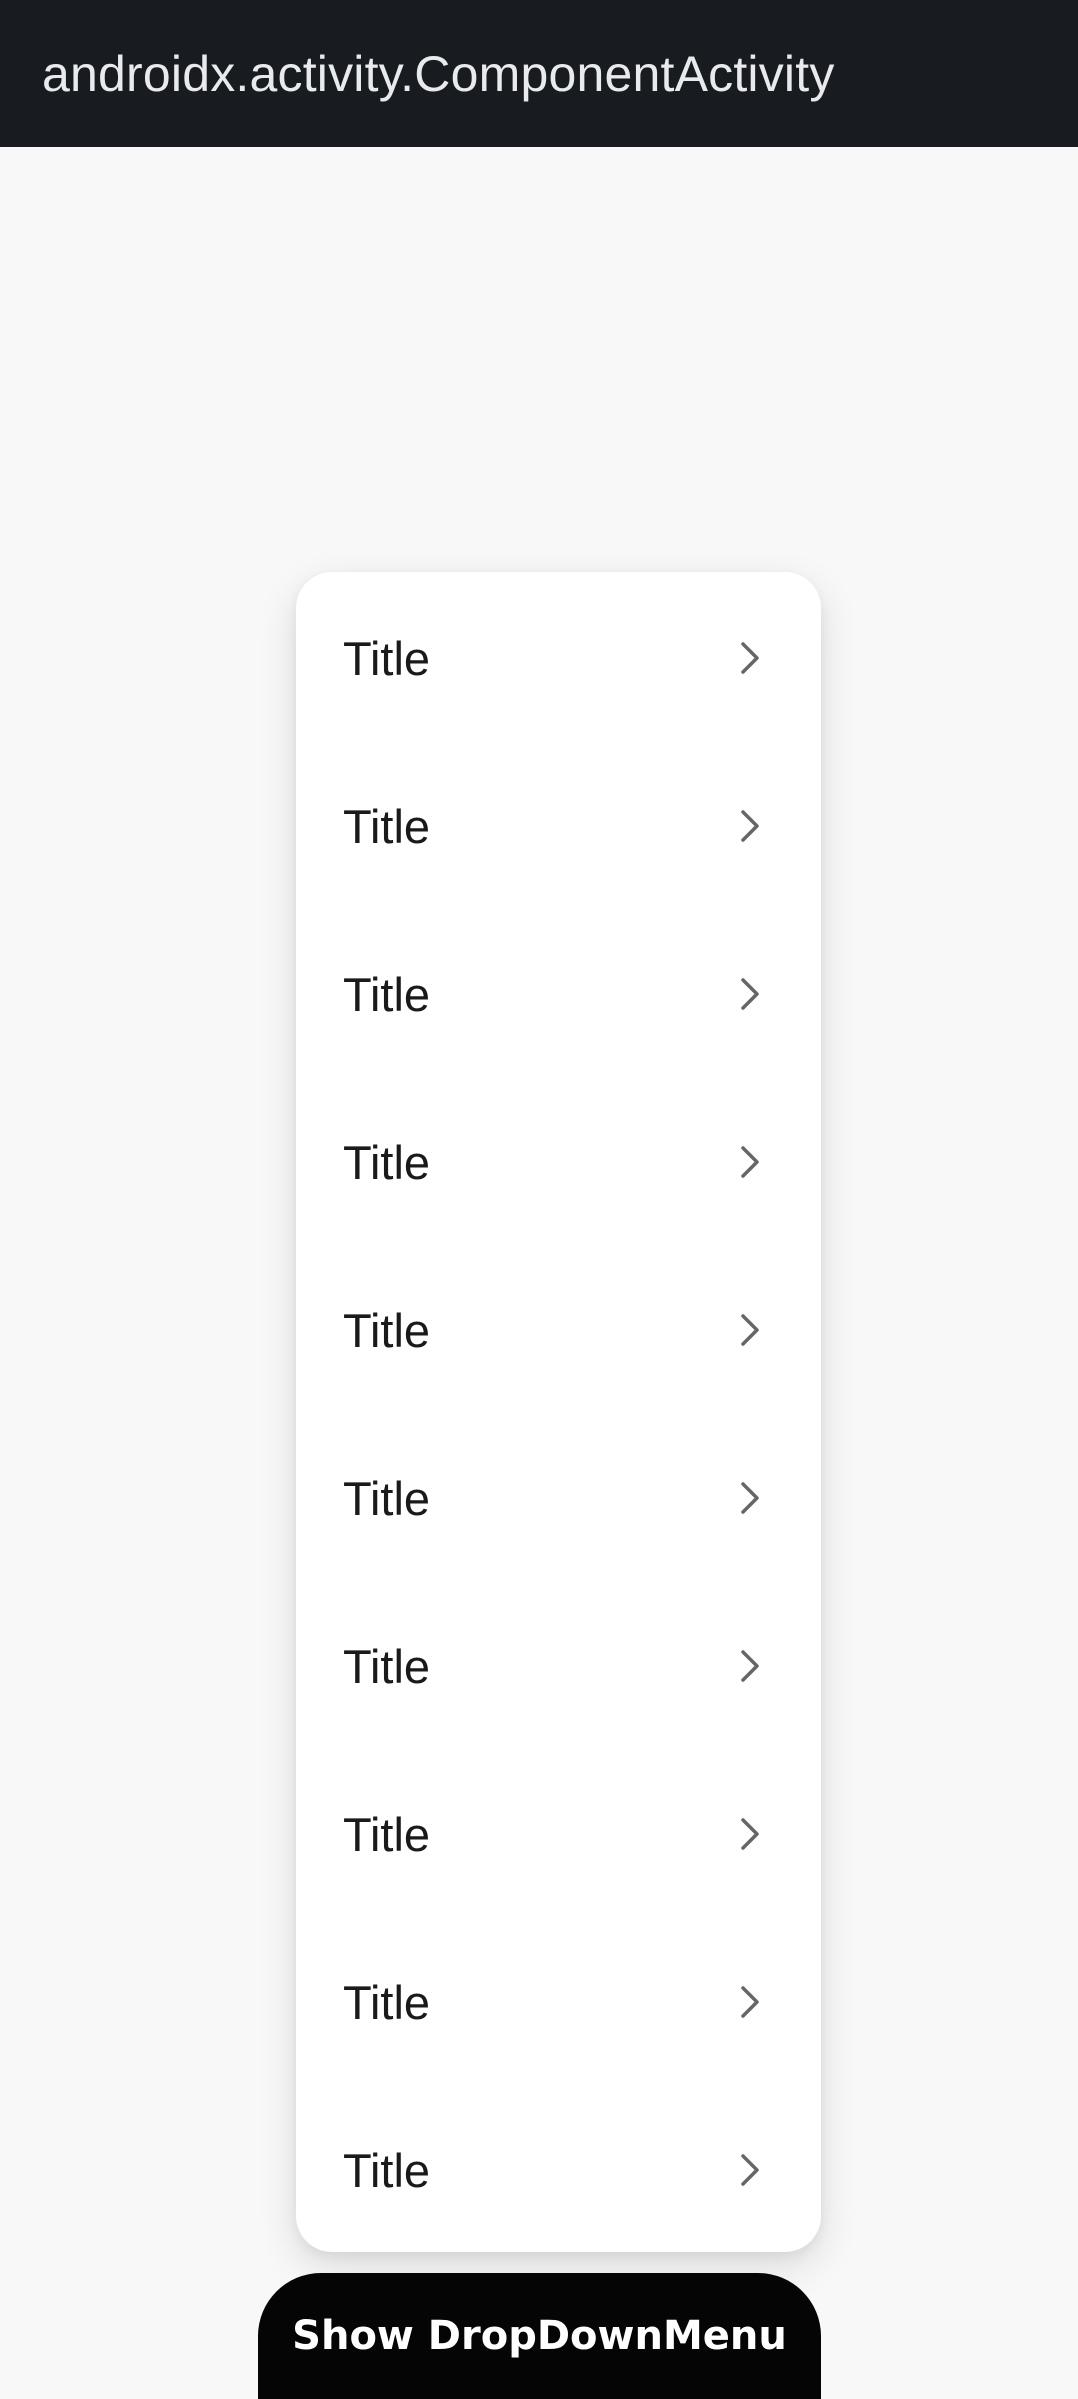  Describe the element at coordinates (558, 2170) in the screenshot. I see `menu-item-10: Title` at that location.